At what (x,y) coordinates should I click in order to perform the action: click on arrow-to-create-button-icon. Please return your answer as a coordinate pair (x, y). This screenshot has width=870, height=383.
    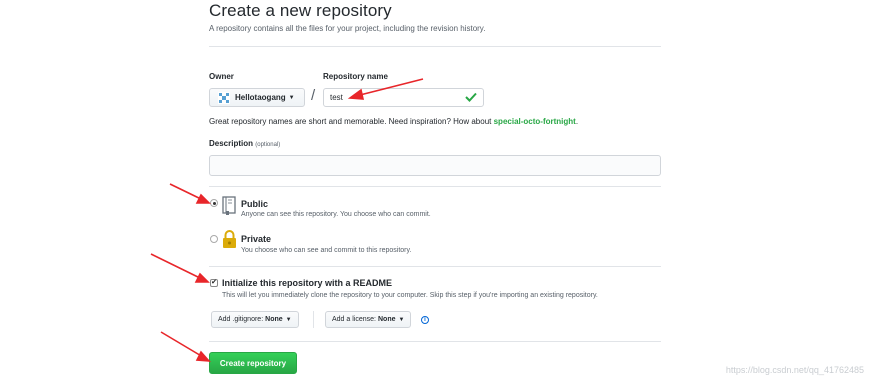
    Looking at the image, I should click on (185, 346).